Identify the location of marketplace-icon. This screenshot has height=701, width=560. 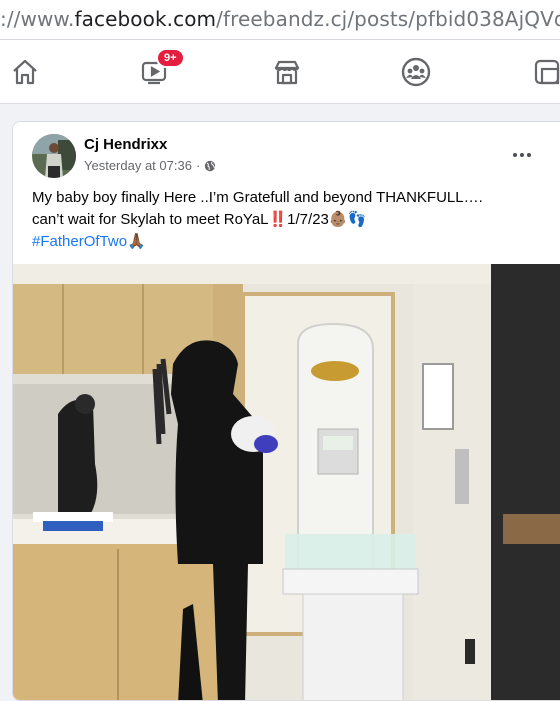
(287, 72).